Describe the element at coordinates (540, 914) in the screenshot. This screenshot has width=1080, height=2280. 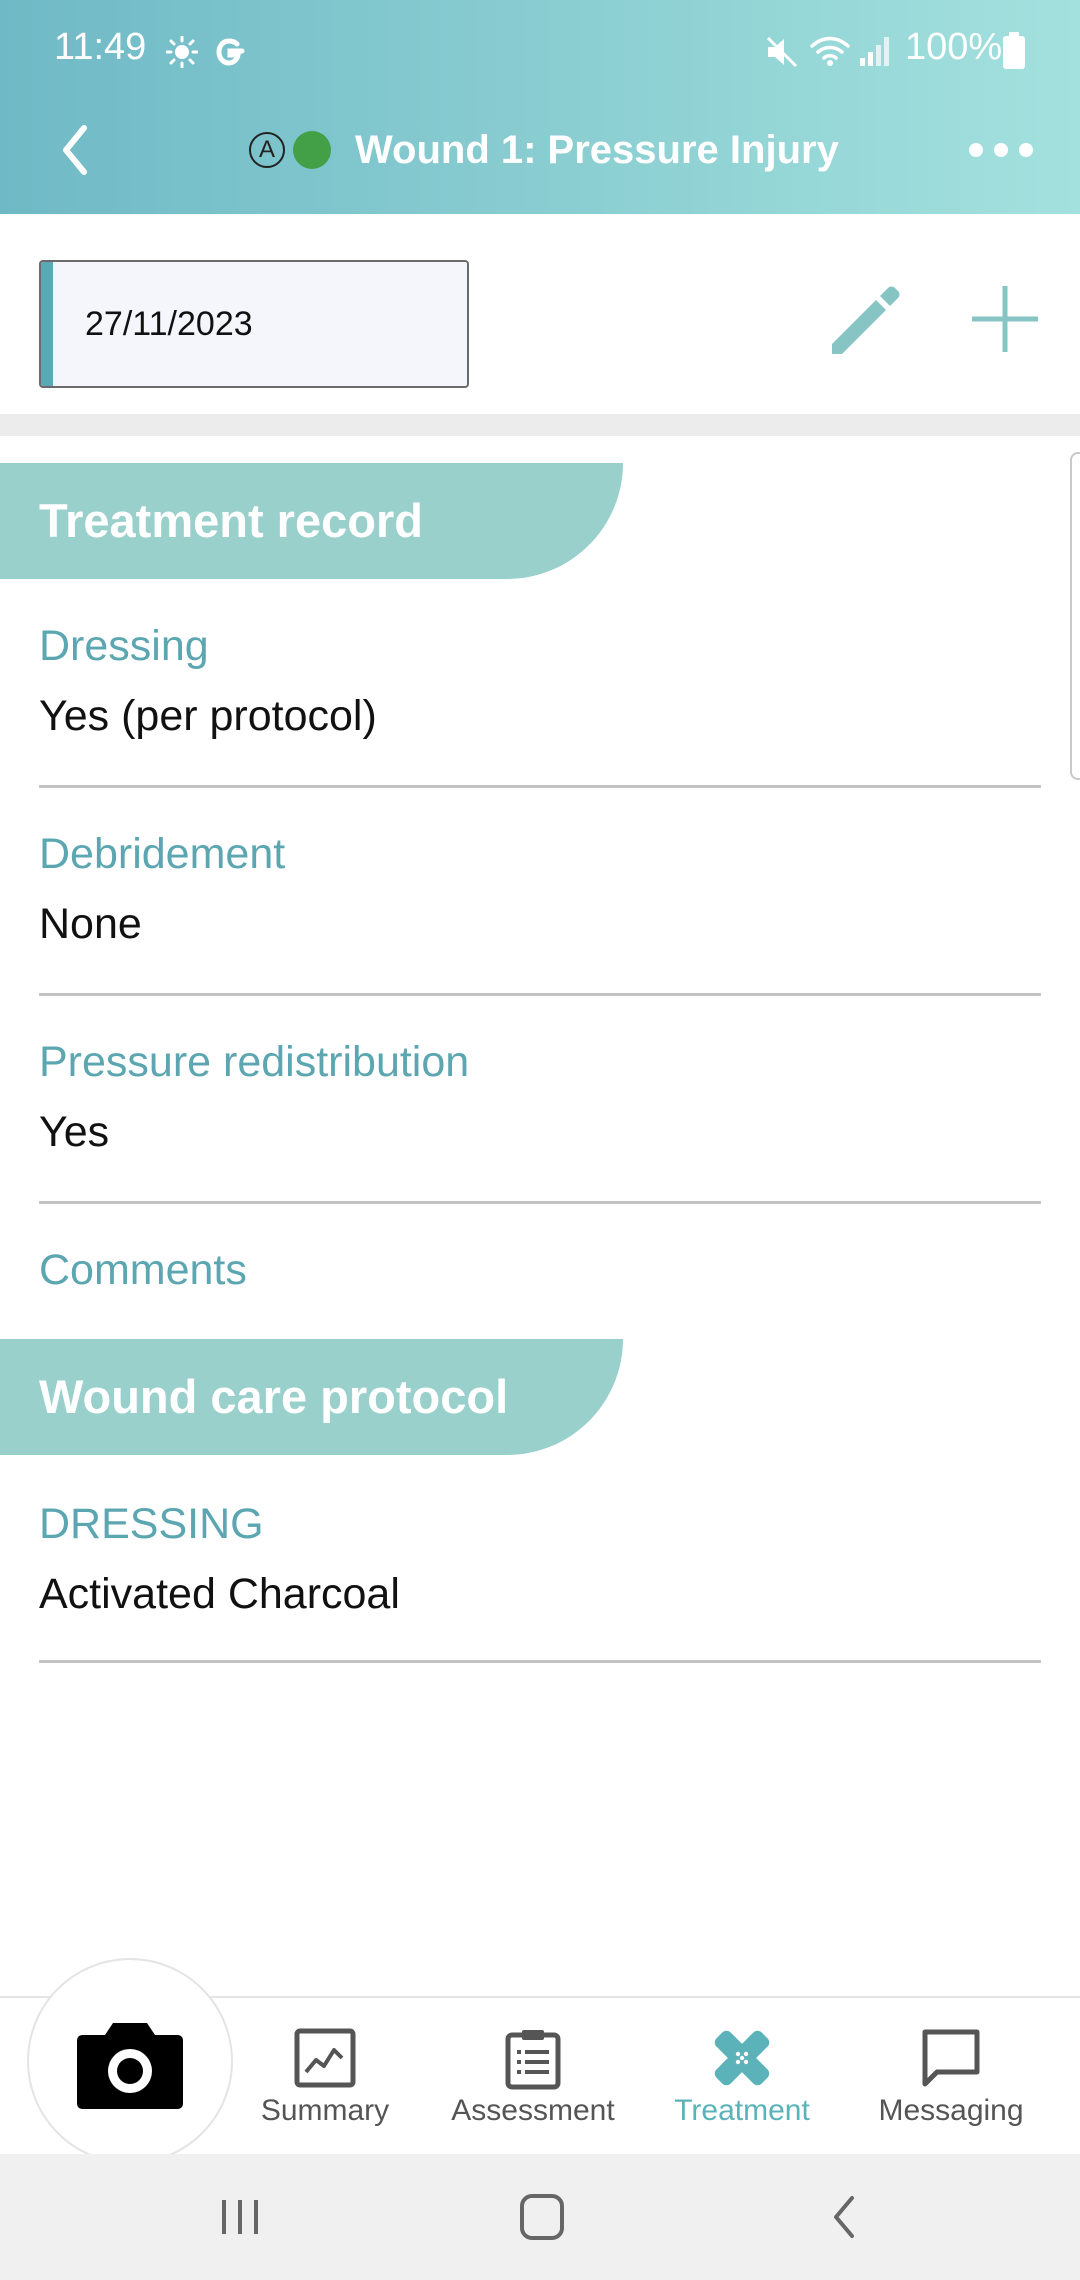
I see `field-debridement: Debridement None` at that location.